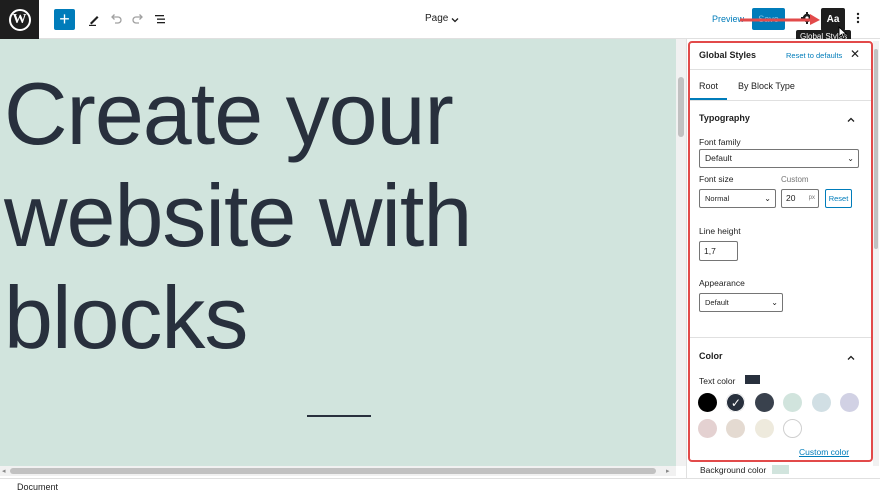  What do you see at coordinates (876, 253) in the screenshot?
I see `sidebar-scrollbar` at bounding box center [876, 253].